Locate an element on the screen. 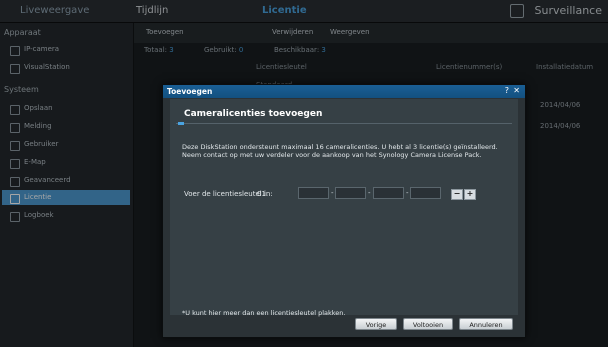 This screenshot has width=608, height=347. previous-button: Vorige is located at coordinates (376, 324).